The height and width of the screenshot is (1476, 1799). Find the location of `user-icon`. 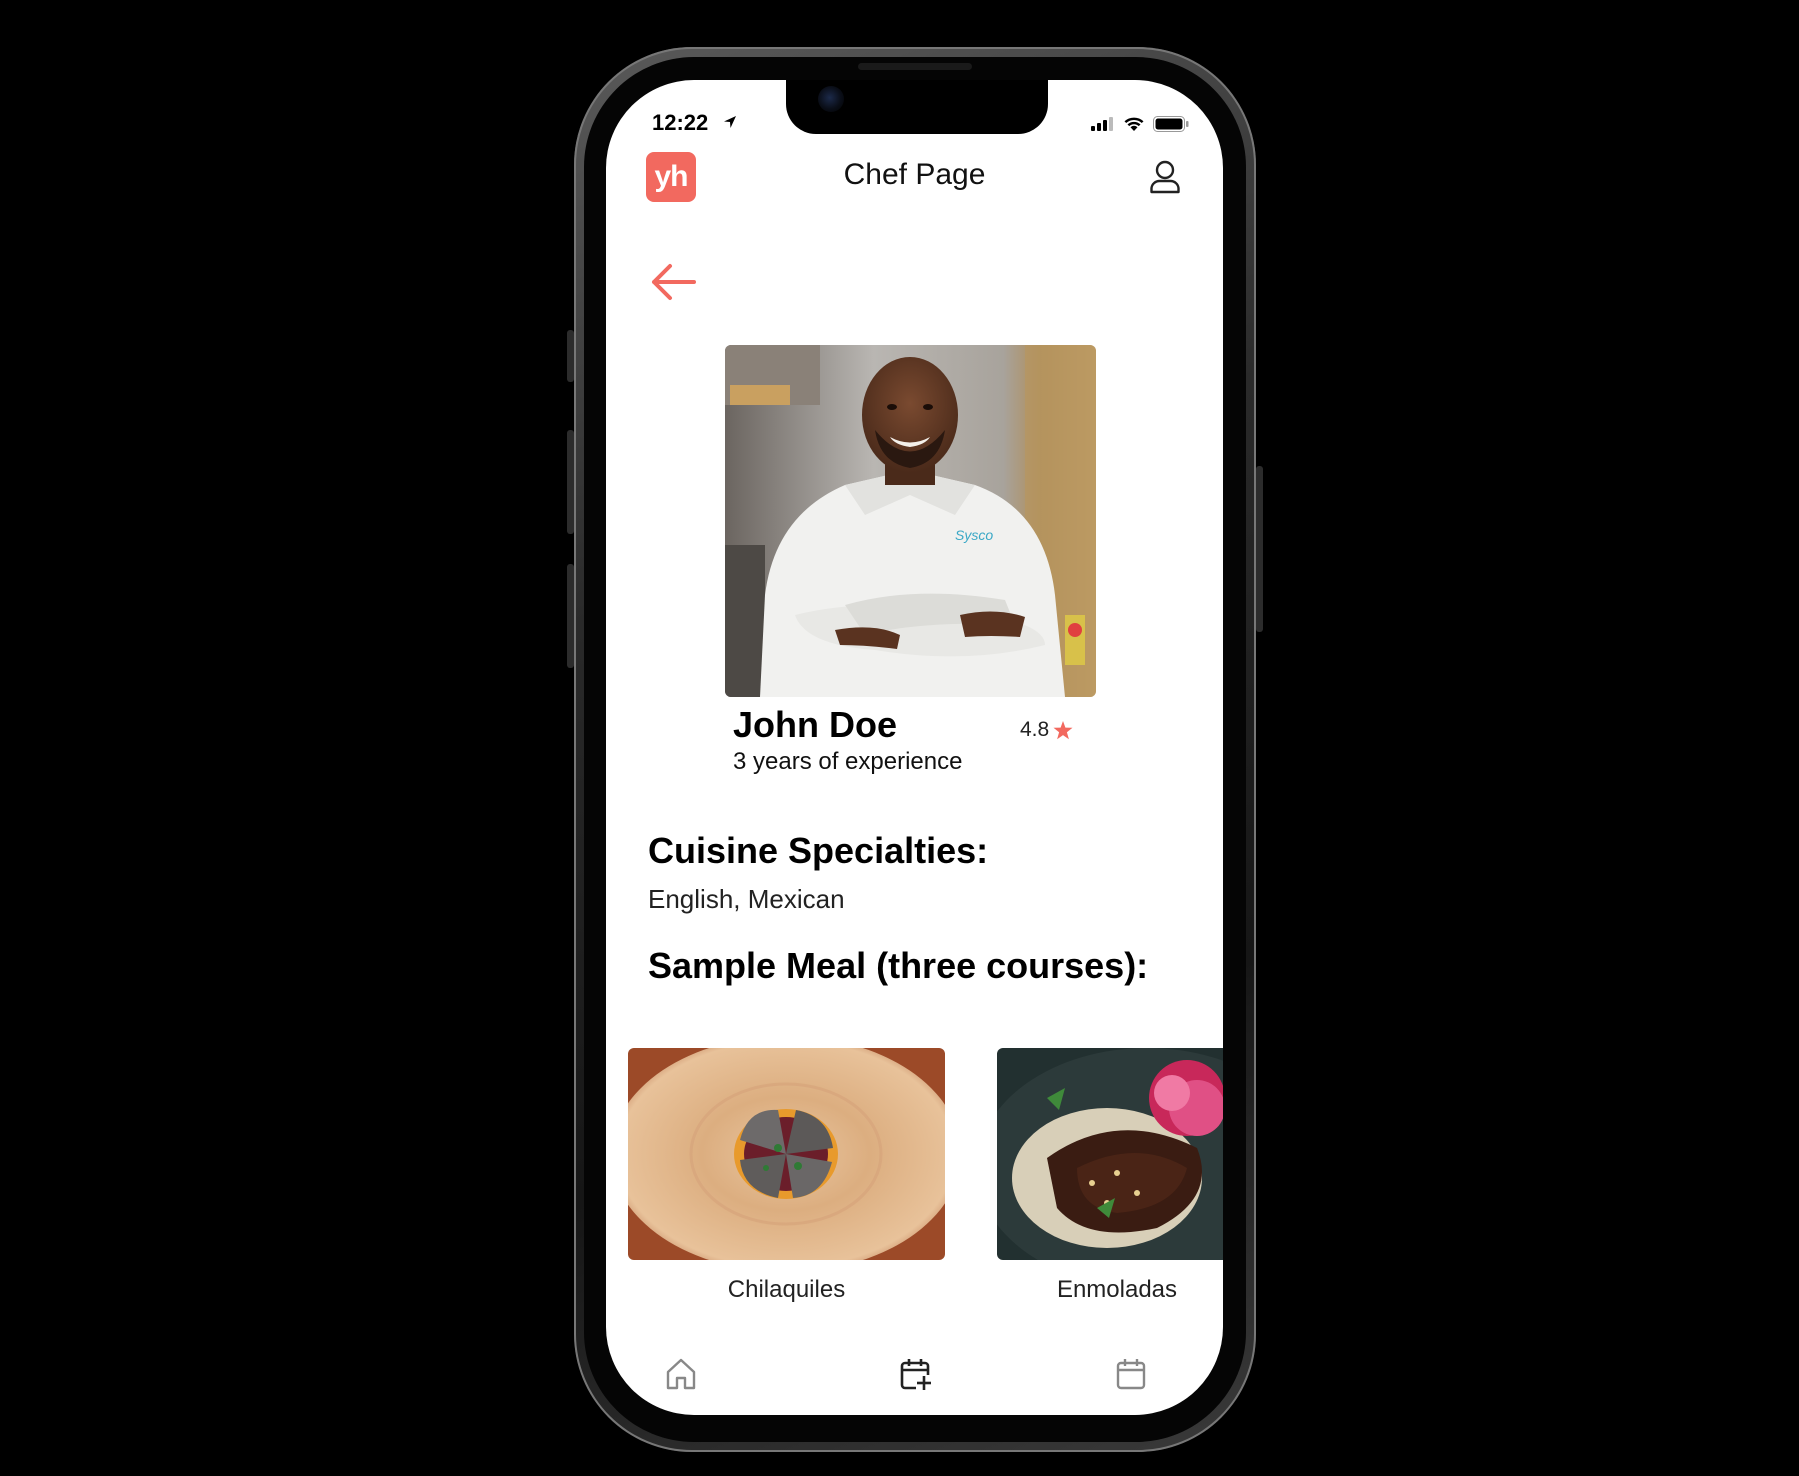

user-icon is located at coordinates (1165, 177).